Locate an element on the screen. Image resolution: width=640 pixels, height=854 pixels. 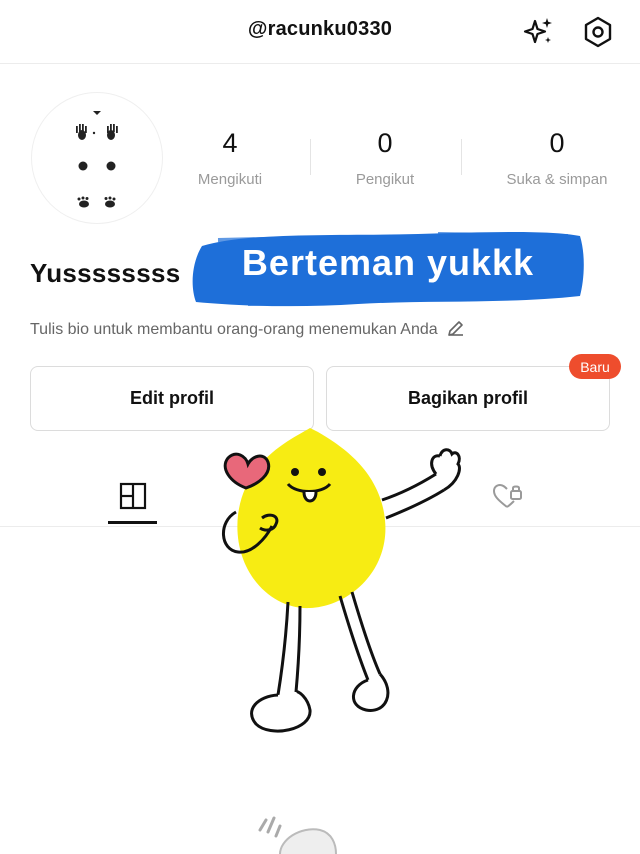
lemon-mascot-sticker is located at coordinates (341, 580).